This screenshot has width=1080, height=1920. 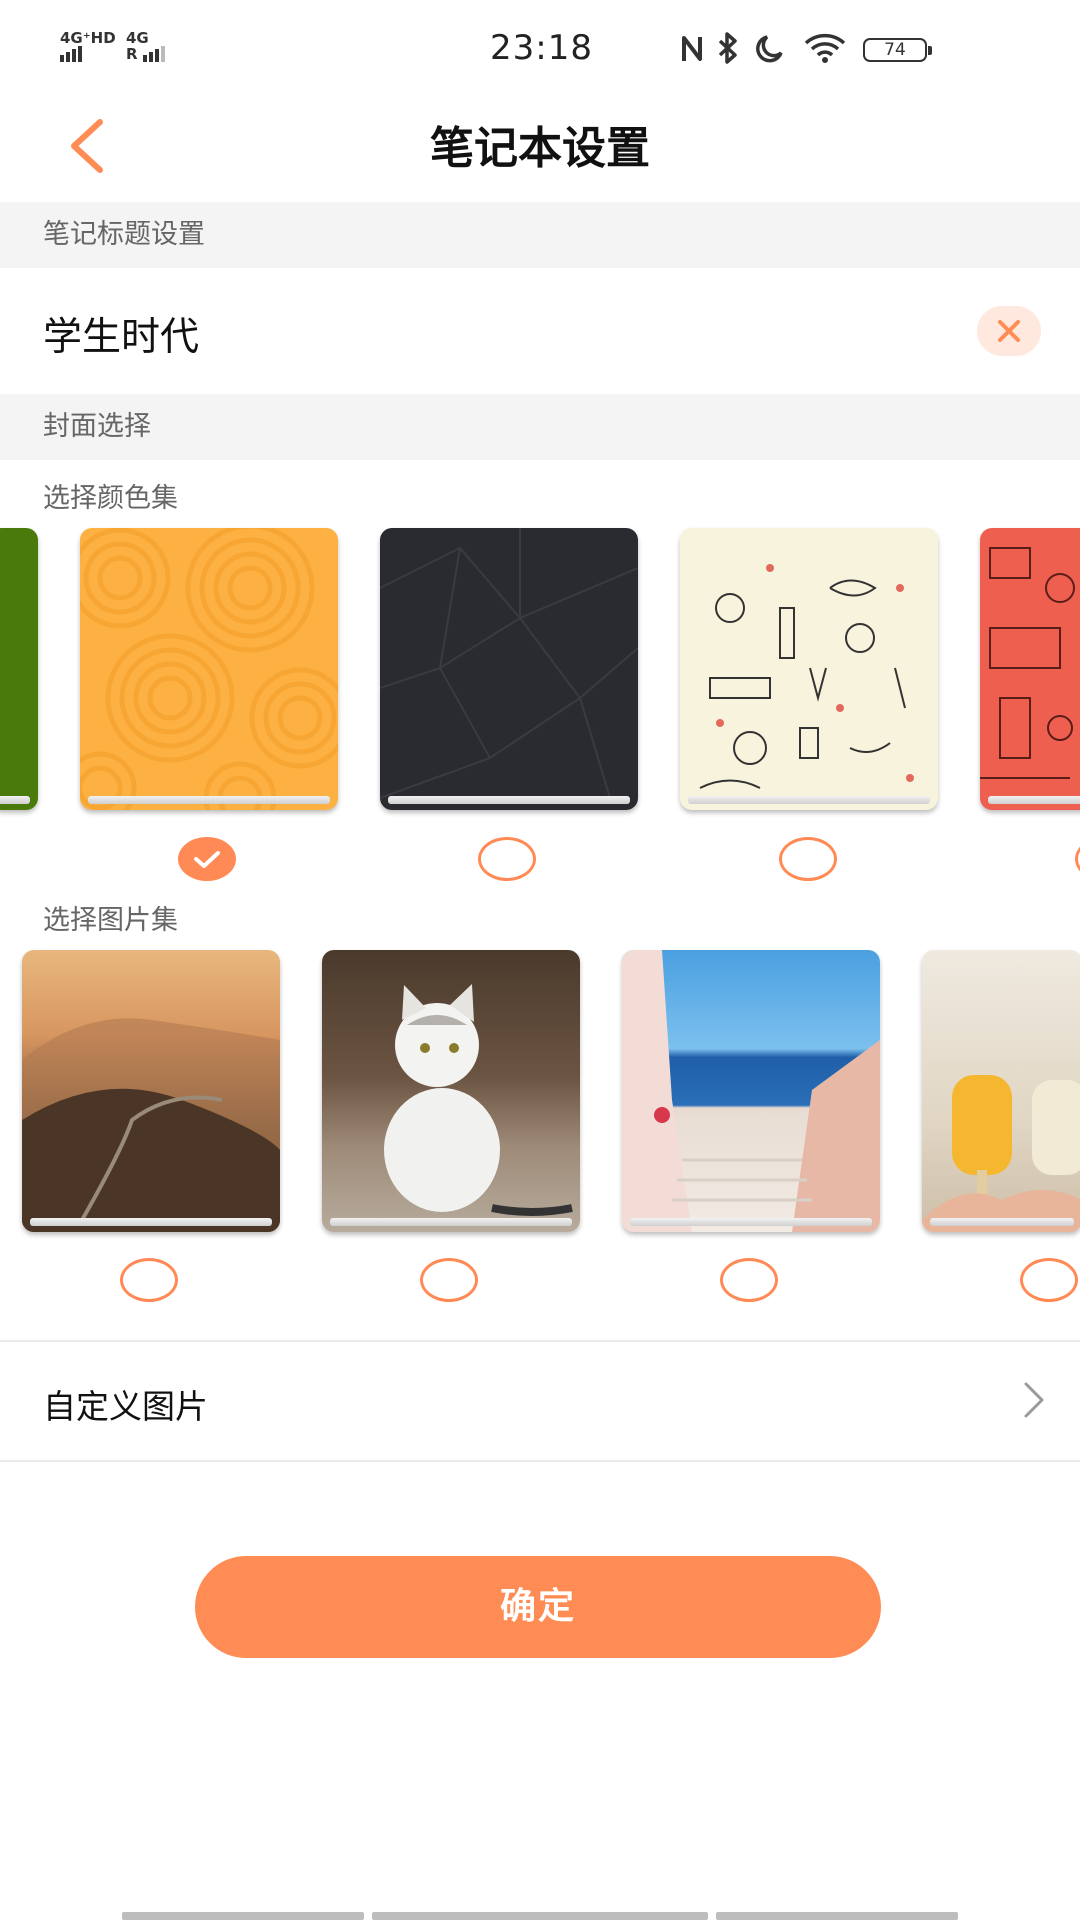 I want to click on section-header-title: 笔记标题设置, so click(x=540, y=235).